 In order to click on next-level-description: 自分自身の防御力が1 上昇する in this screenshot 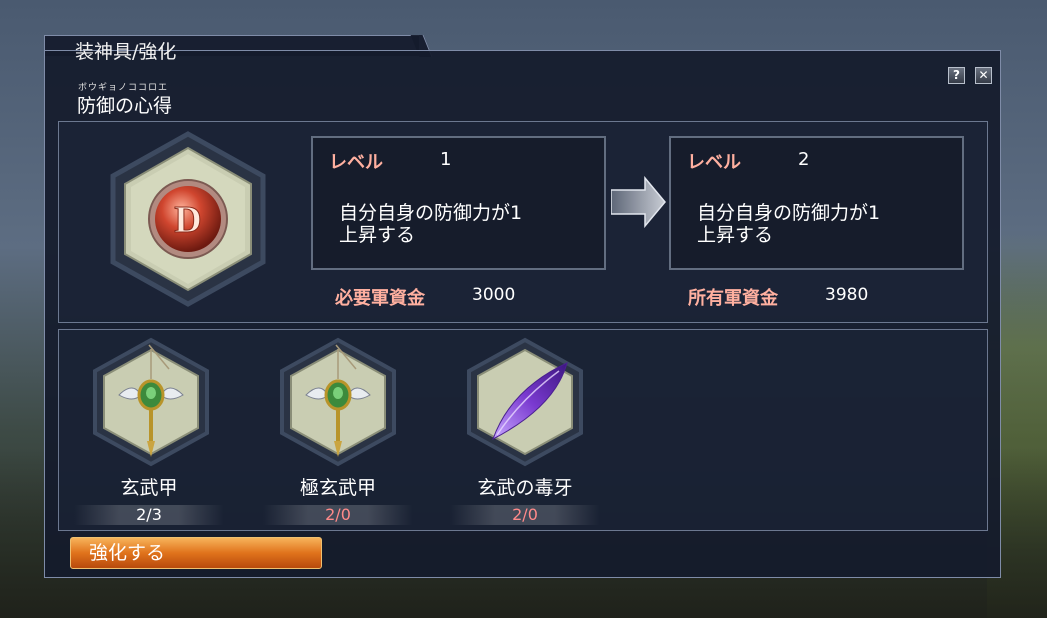, I will do `click(789, 224)`.